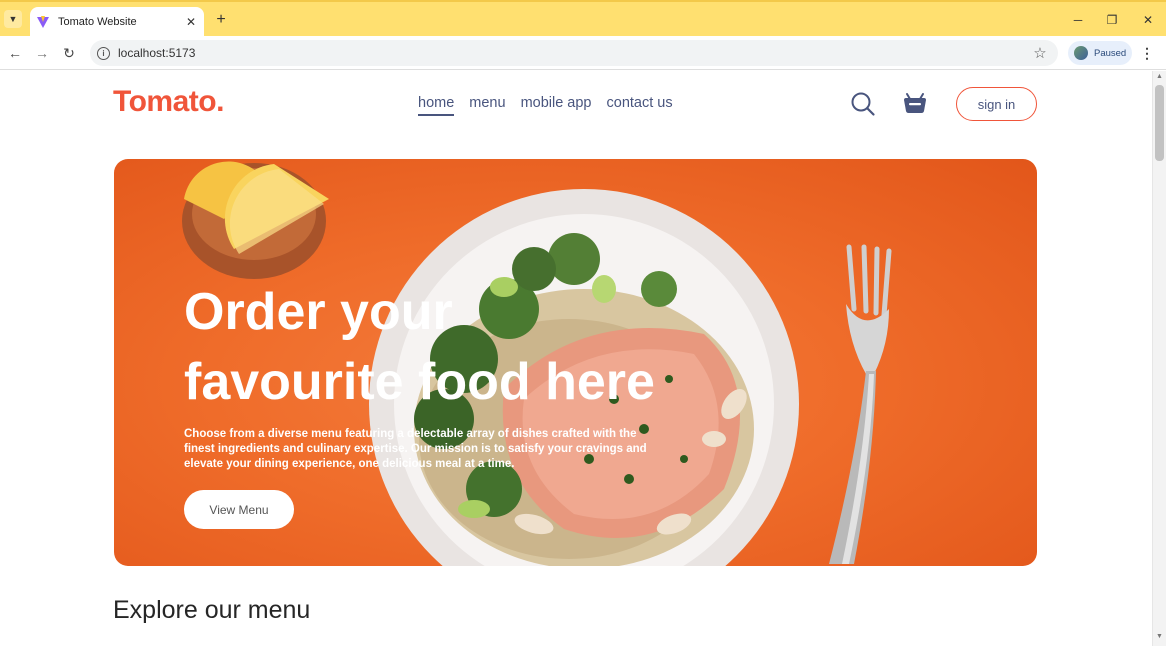  I want to click on lemon-bowl-image, so click(255, 220).